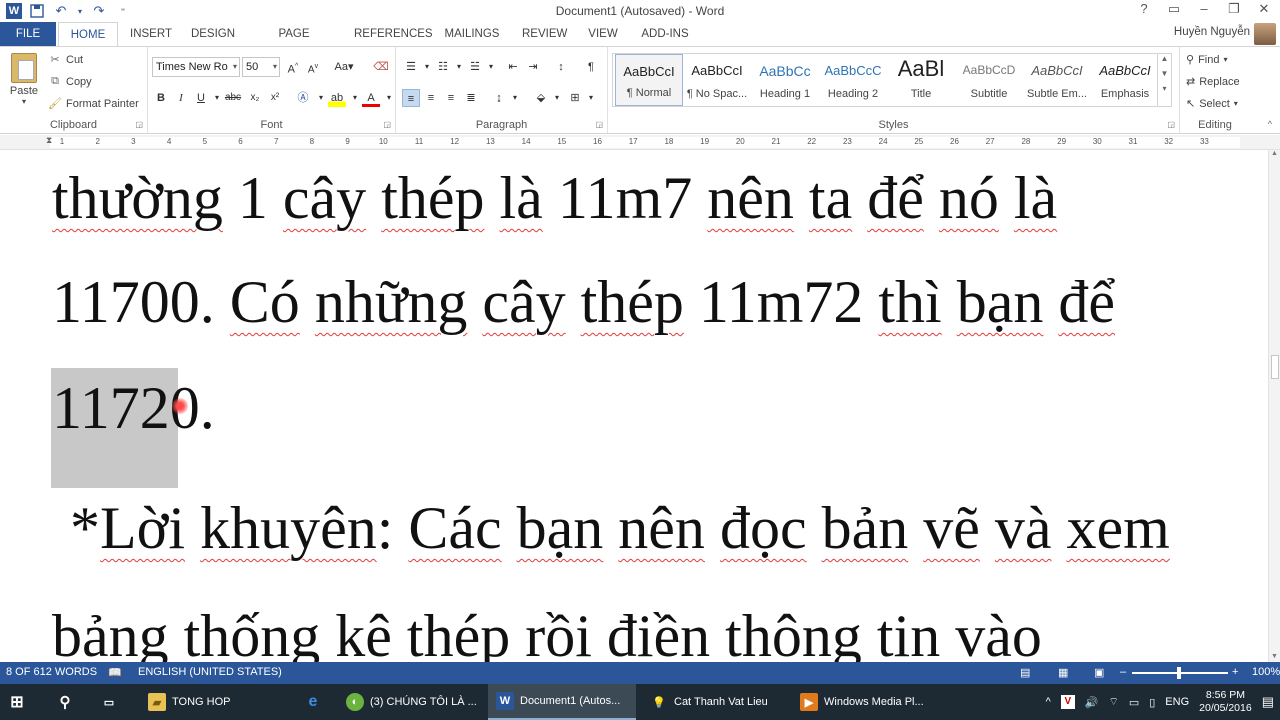 The height and width of the screenshot is (720, 1280). I want to click on clock: 8:56 PM 20/05/2016, so click(1225, 702).